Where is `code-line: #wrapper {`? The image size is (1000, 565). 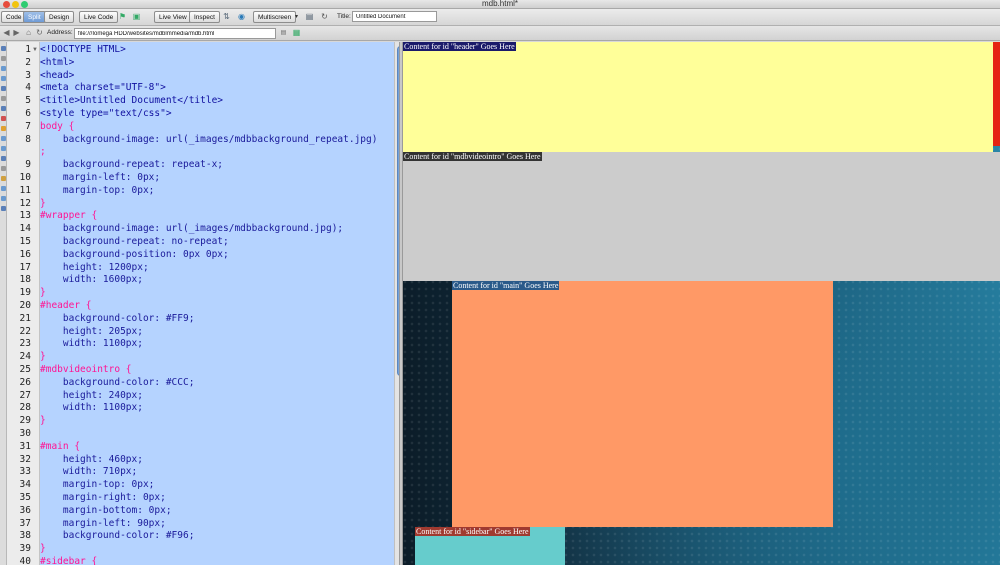
code-line: #wrapper { is located at coordinates (68, 216).